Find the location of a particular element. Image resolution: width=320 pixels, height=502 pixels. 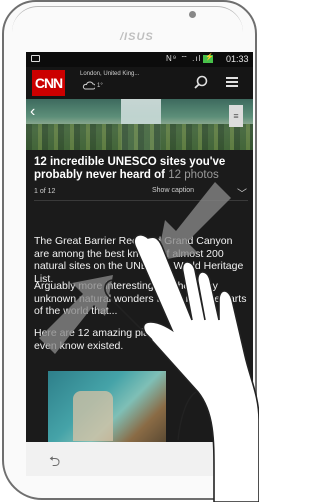

divider is located at coordinates (141, 200).